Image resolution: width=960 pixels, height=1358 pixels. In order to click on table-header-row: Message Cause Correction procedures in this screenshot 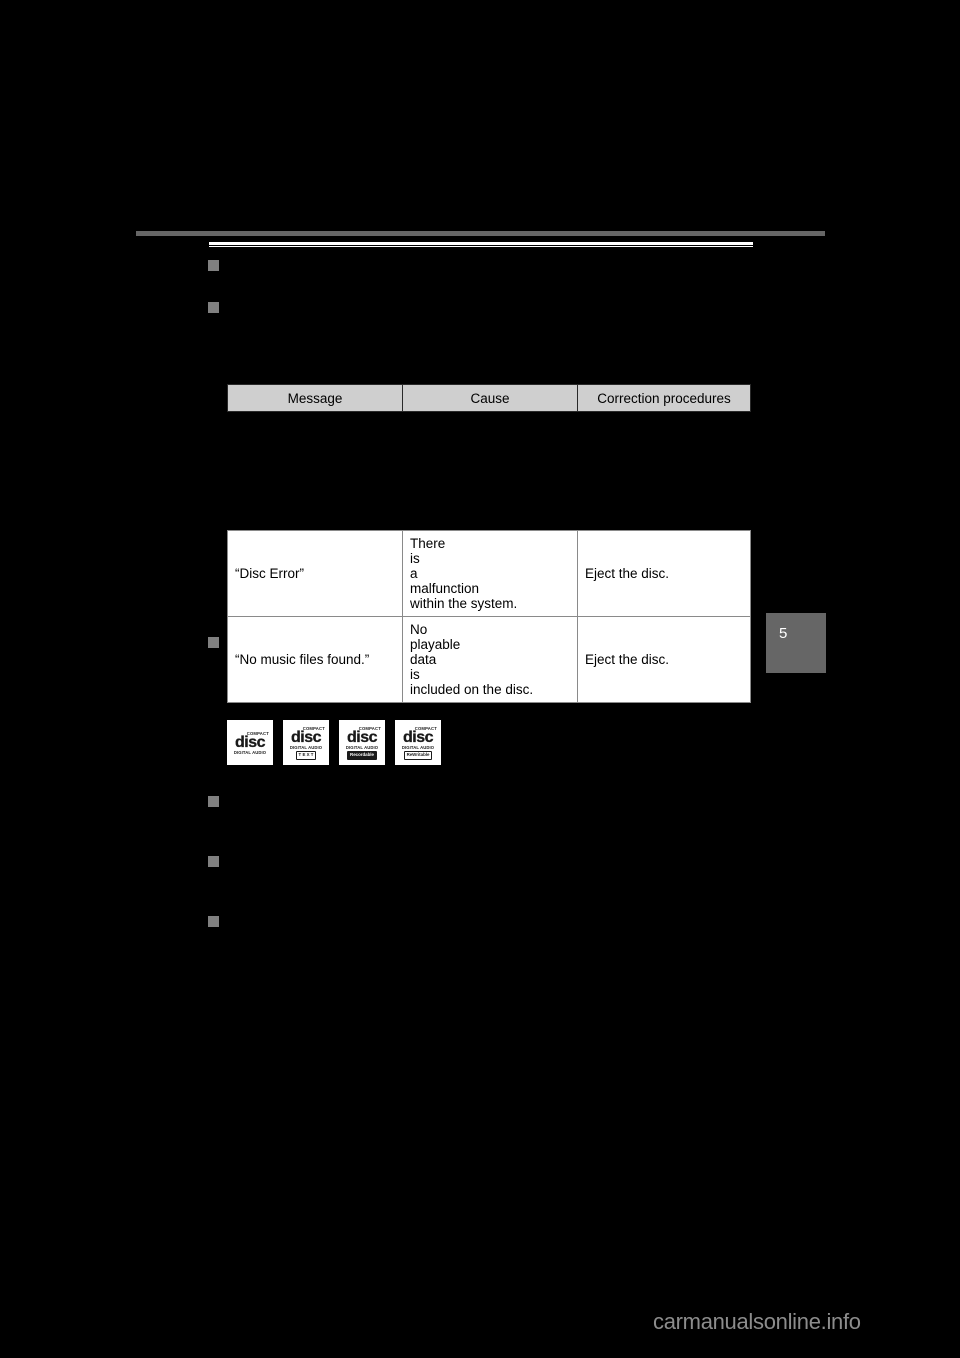, I will do `click(489, 398)`.